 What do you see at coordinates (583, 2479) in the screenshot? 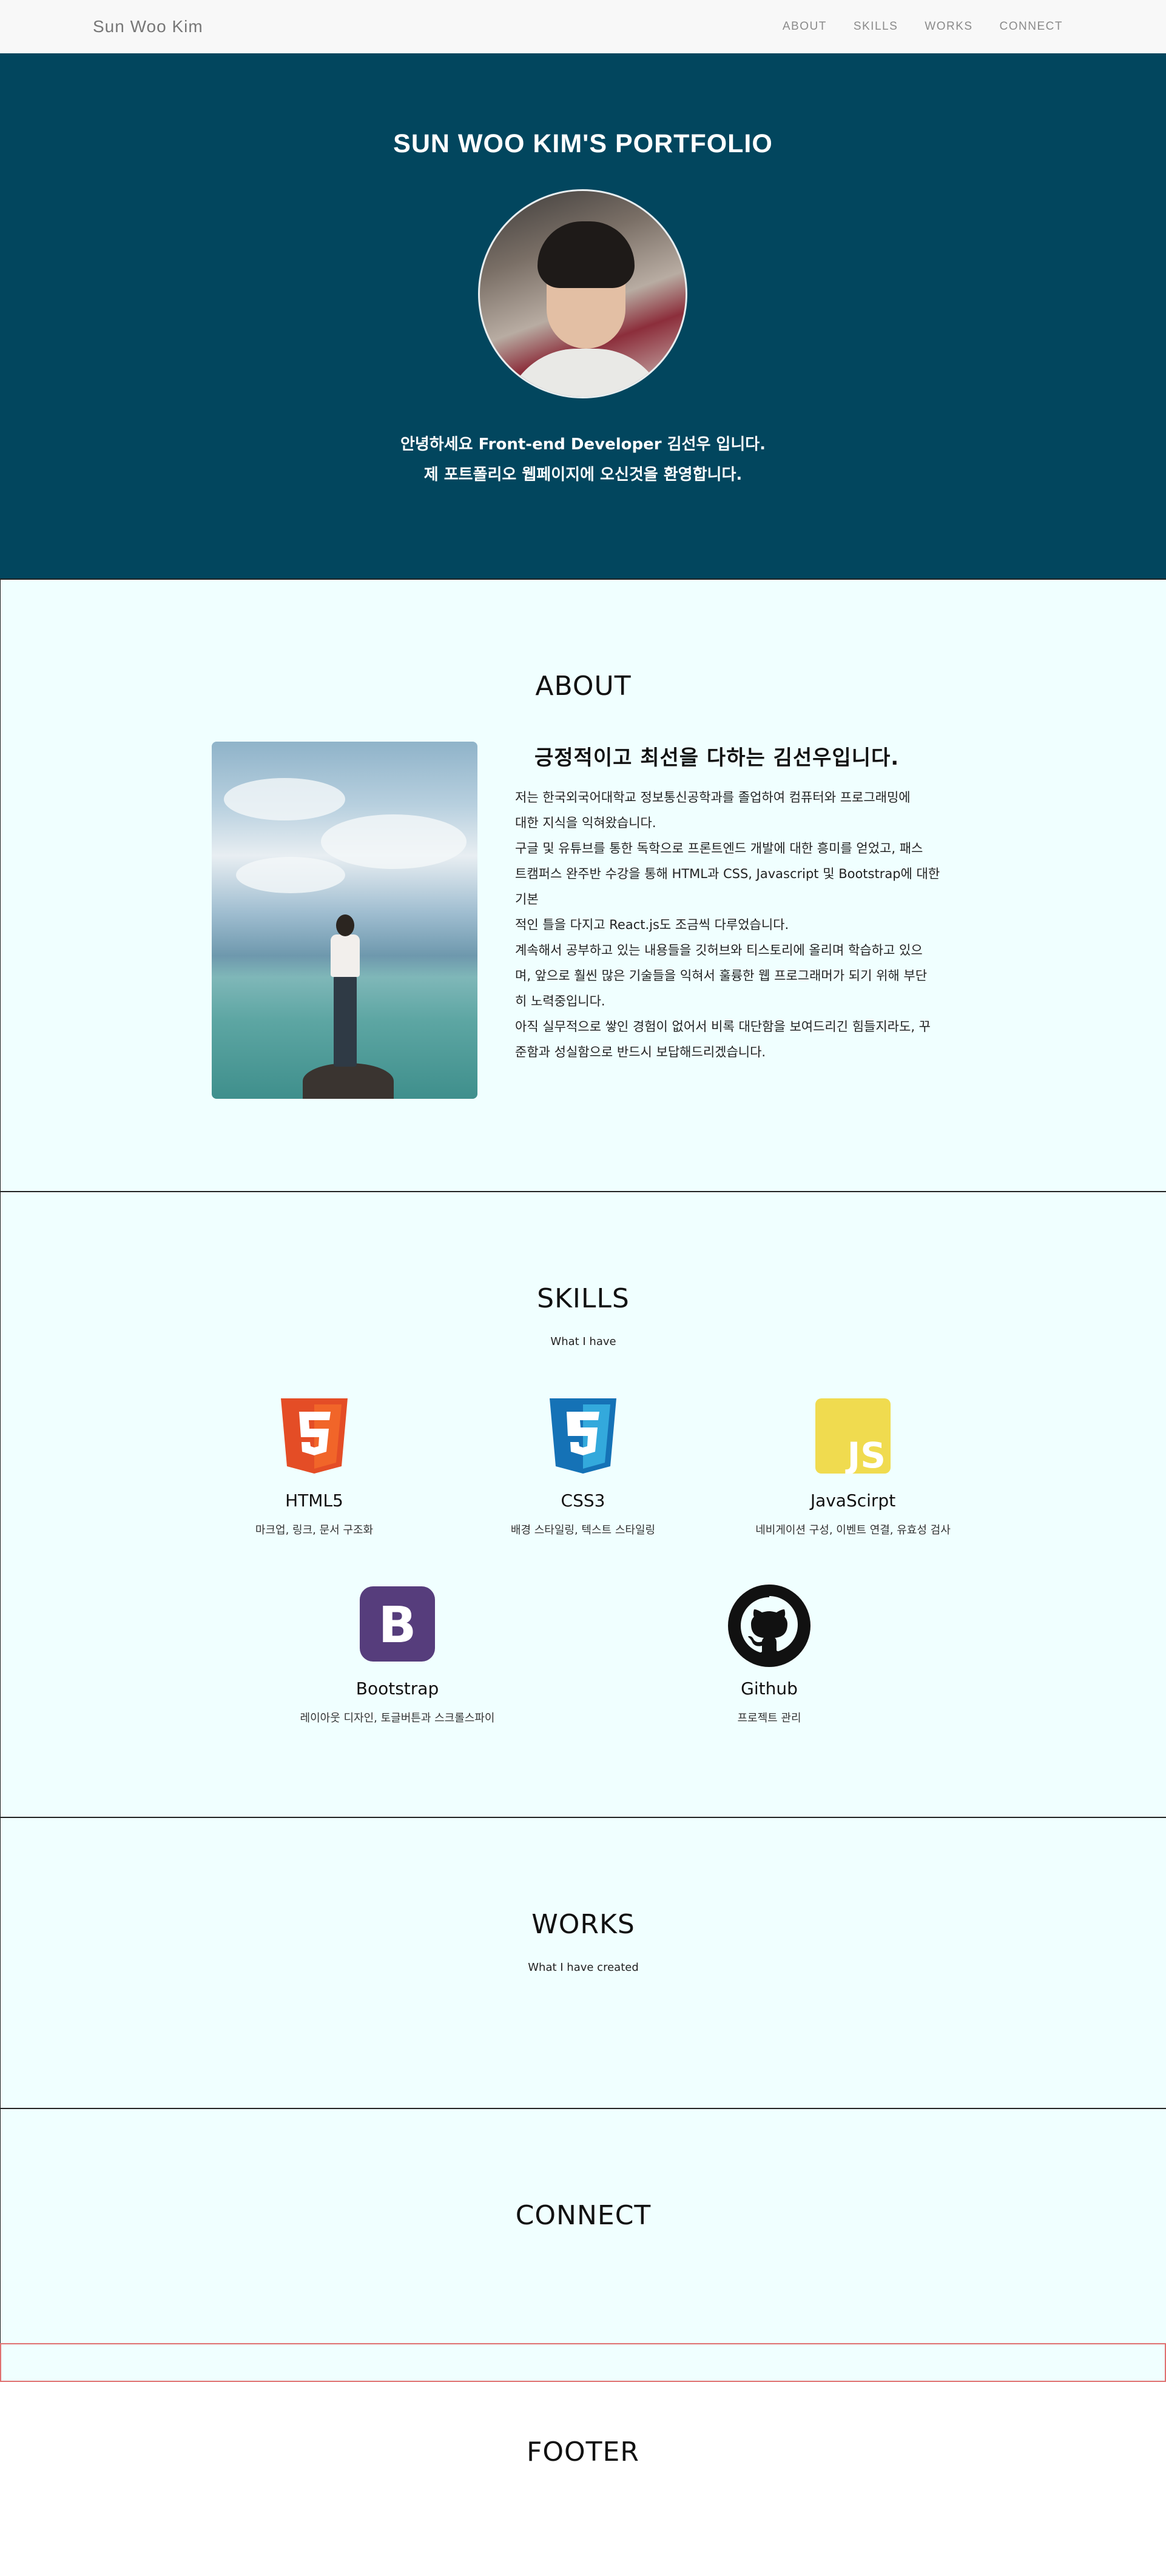
I see `footer-section: FOOTER` at bounding box center [583, 2479].